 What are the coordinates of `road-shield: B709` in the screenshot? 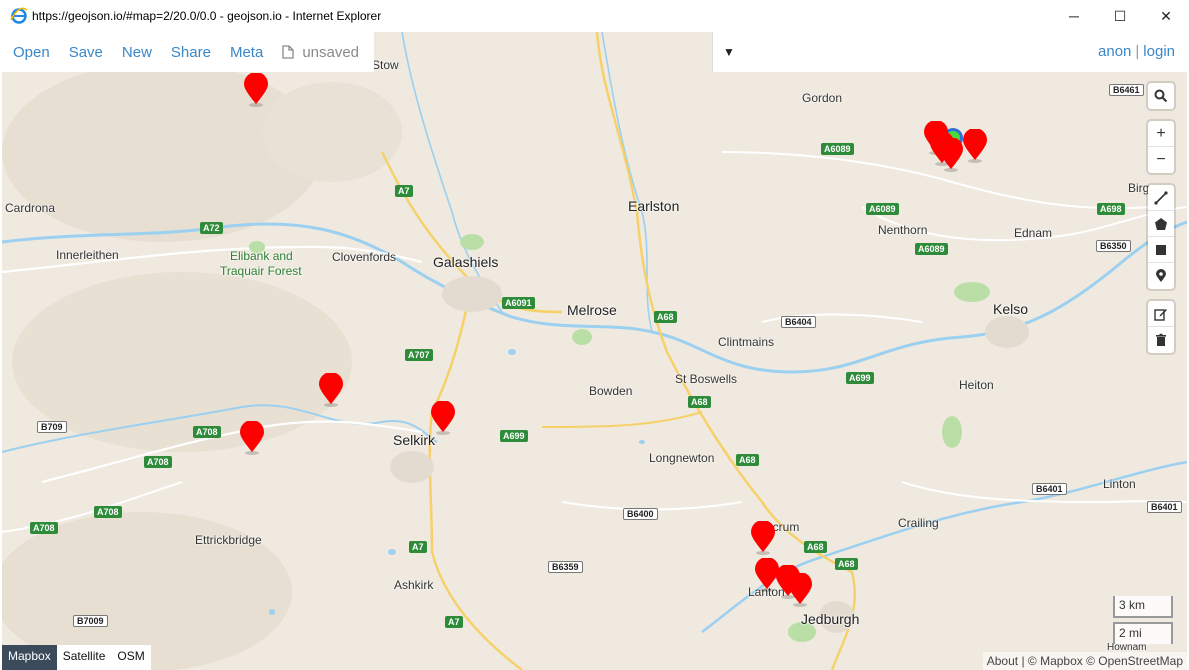 It's located at (52, 427).